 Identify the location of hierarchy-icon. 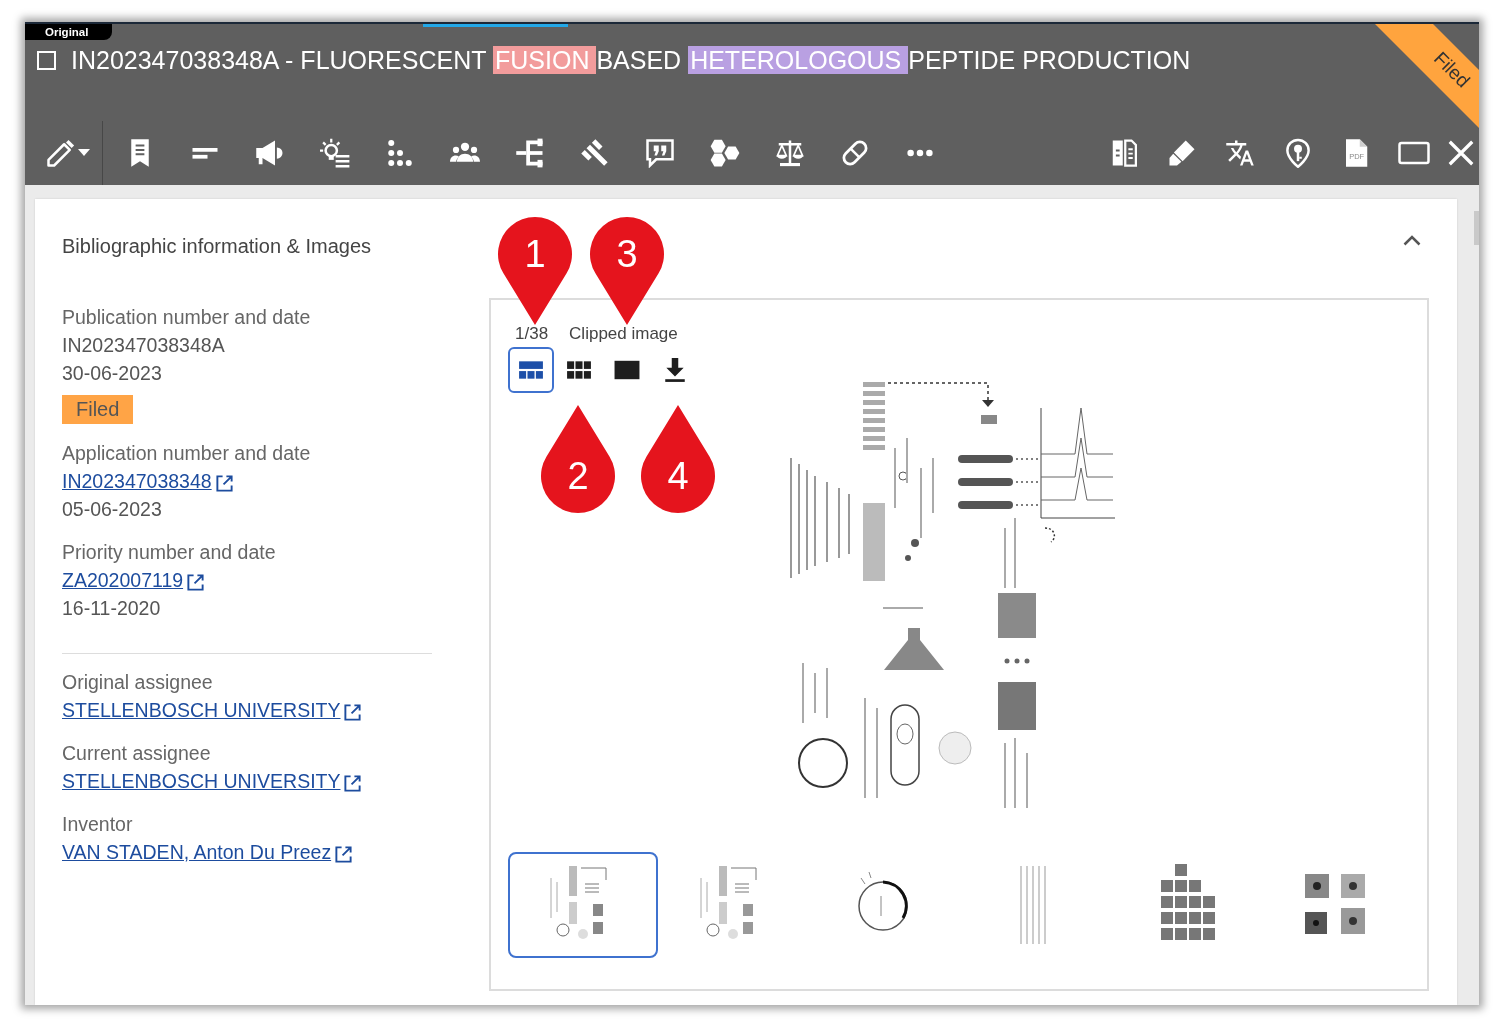
(529, 153).